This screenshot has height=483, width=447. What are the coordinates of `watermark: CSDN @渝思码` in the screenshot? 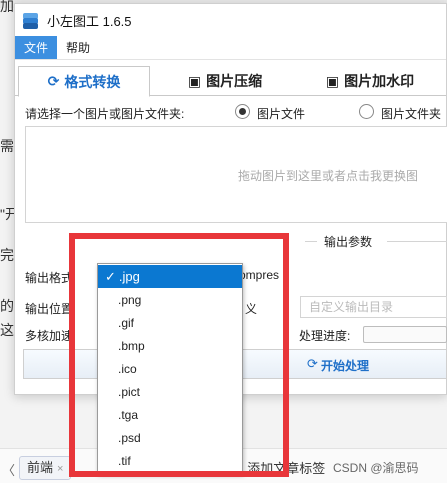 It's located at (376, 468).